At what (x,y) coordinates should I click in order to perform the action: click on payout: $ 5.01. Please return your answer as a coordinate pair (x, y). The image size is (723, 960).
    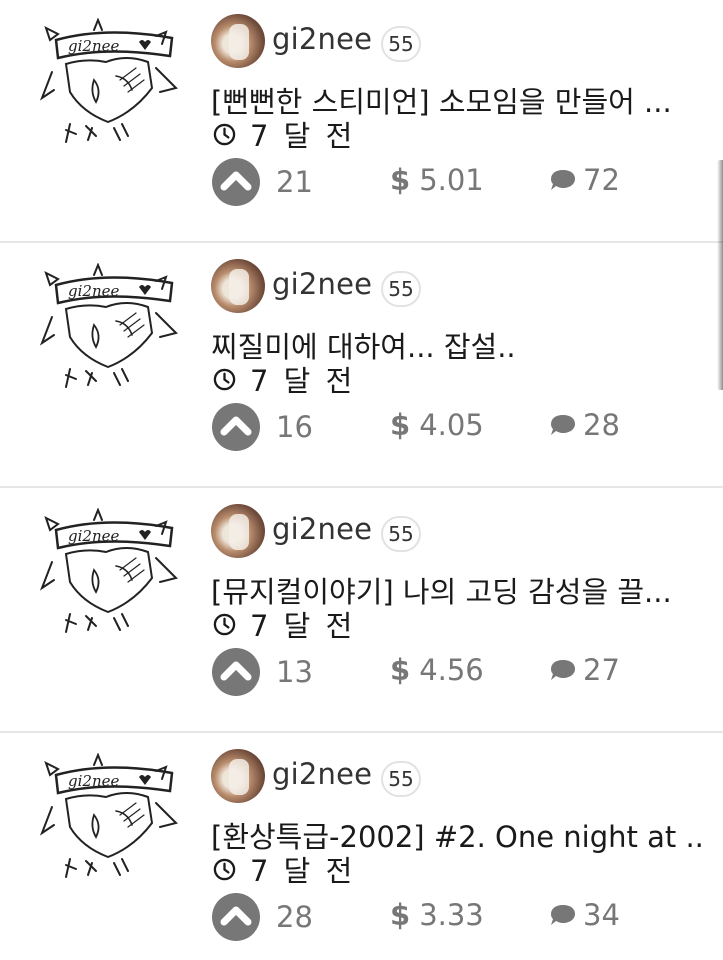
    Looking at the image, I should click on (437, 180).